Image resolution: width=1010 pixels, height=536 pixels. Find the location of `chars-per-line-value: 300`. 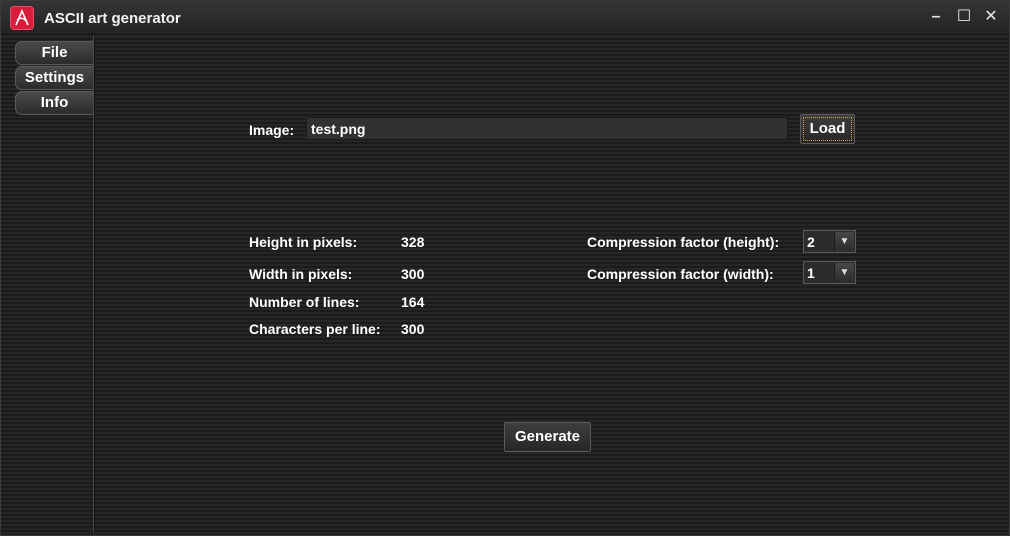

chars-per-line-value: 300 is located at coordinates (413, 329).